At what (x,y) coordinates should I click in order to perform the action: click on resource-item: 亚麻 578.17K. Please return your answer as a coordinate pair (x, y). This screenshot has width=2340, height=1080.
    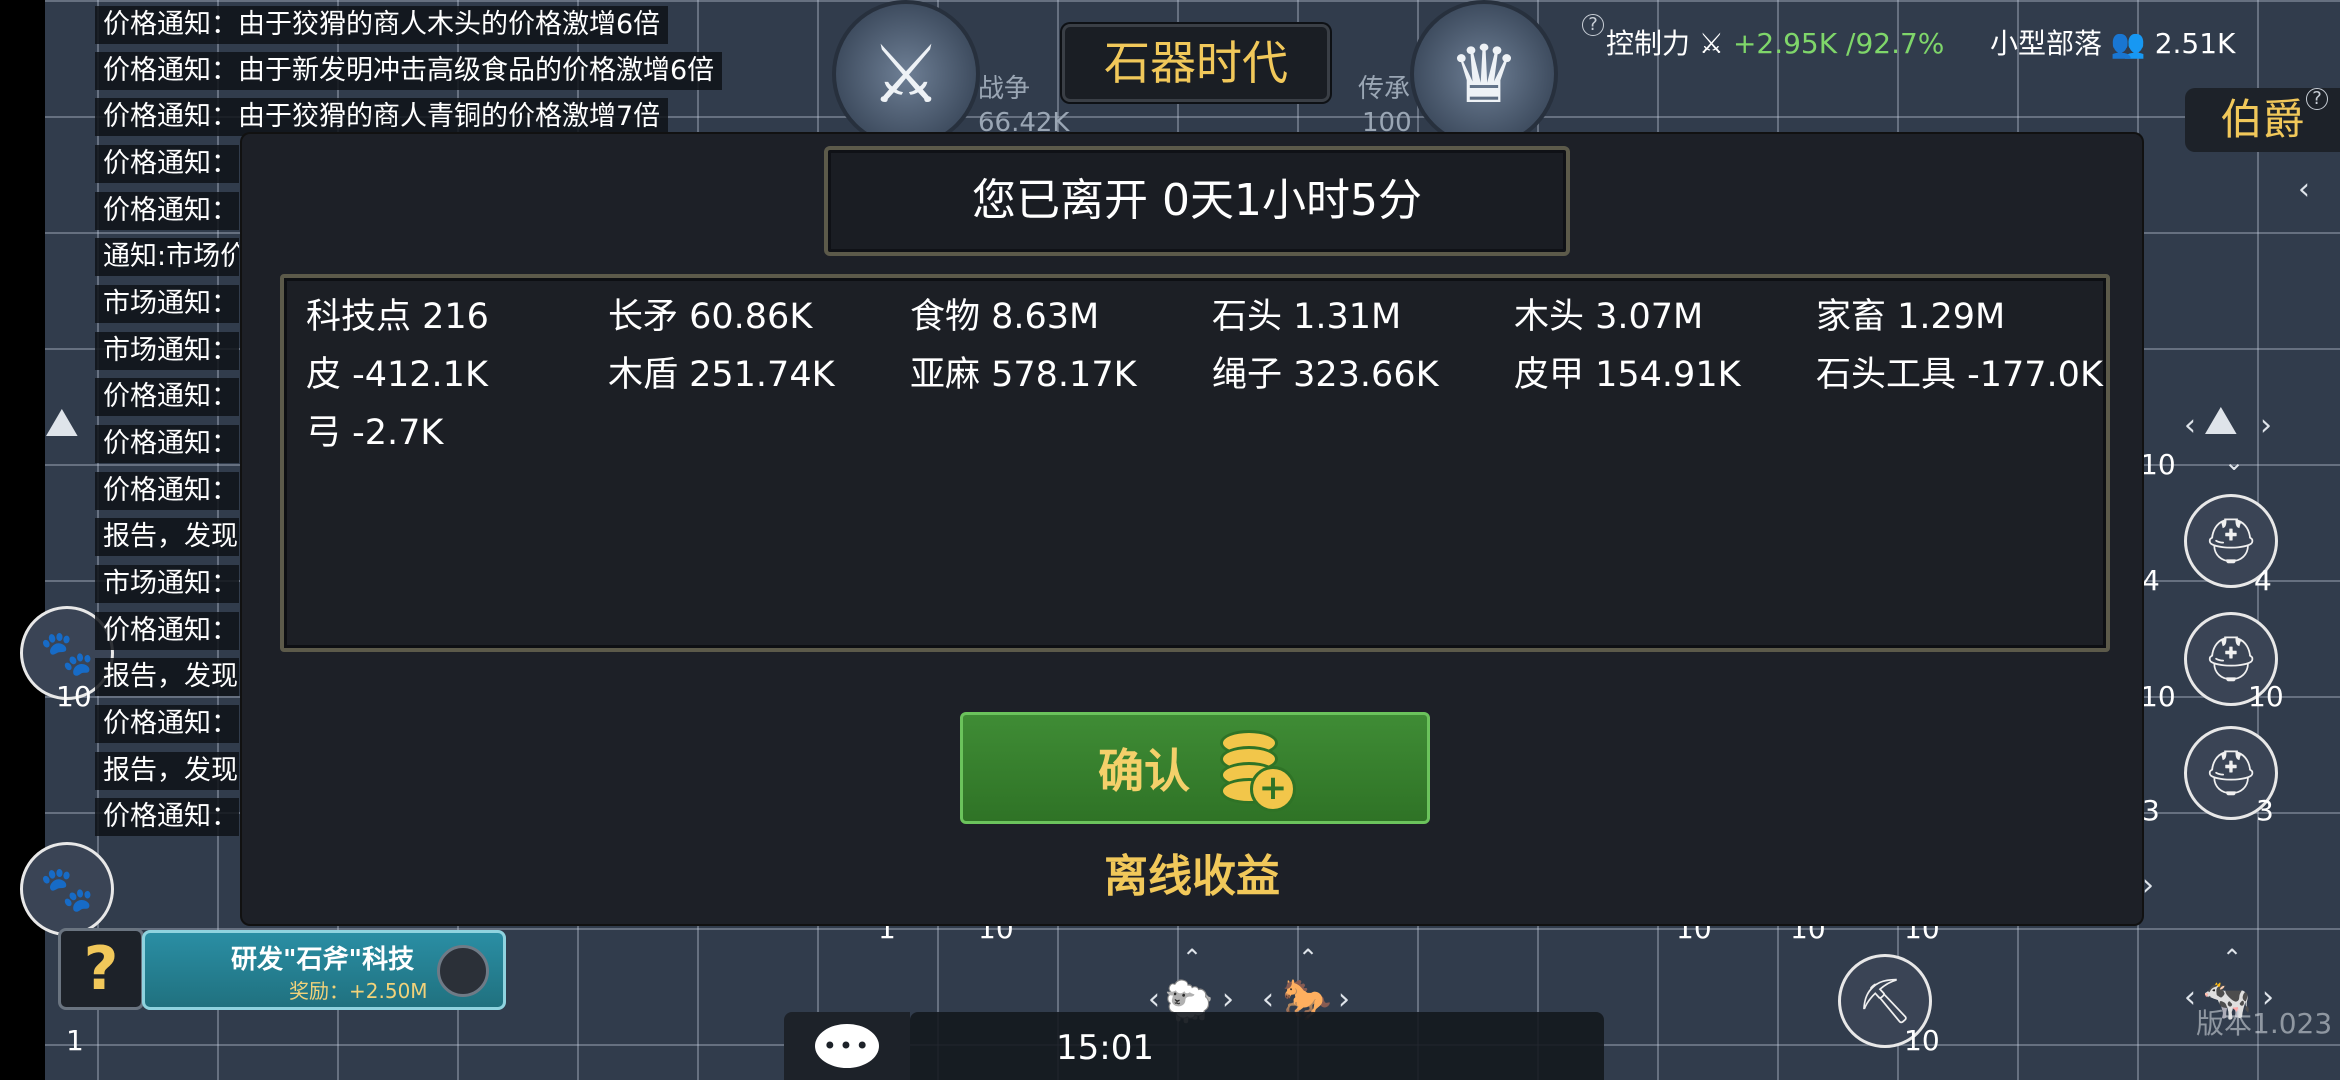
    Looking at the image, I should click on (1023, 375).